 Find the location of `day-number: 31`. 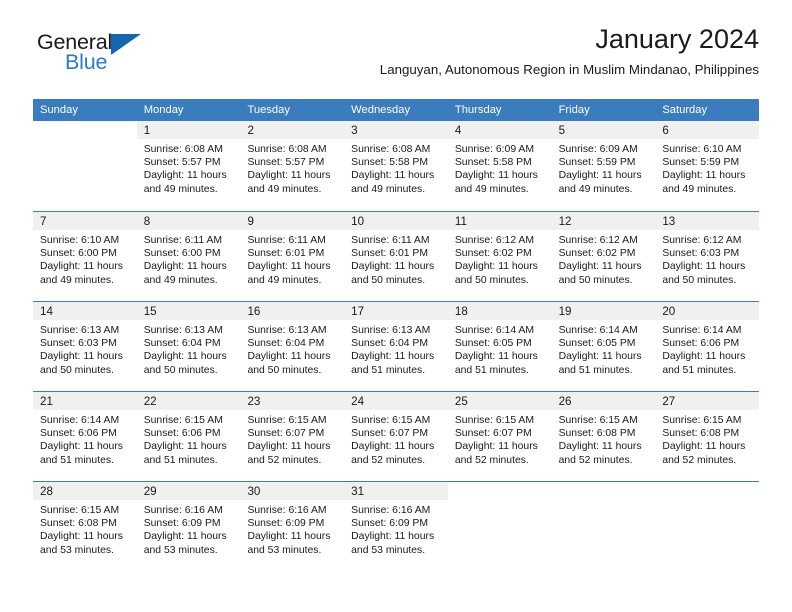

day-number: 31 is located at coordinates (358, 491).